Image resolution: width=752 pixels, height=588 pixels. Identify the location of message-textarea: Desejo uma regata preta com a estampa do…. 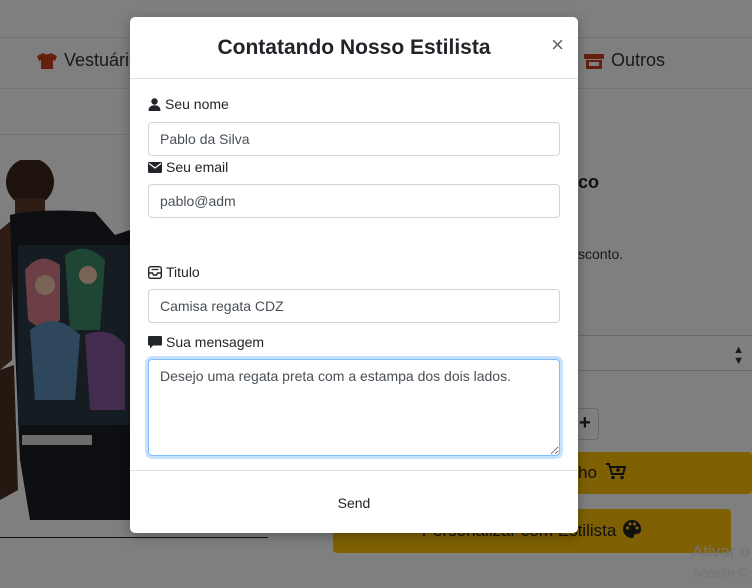
(354, 407).